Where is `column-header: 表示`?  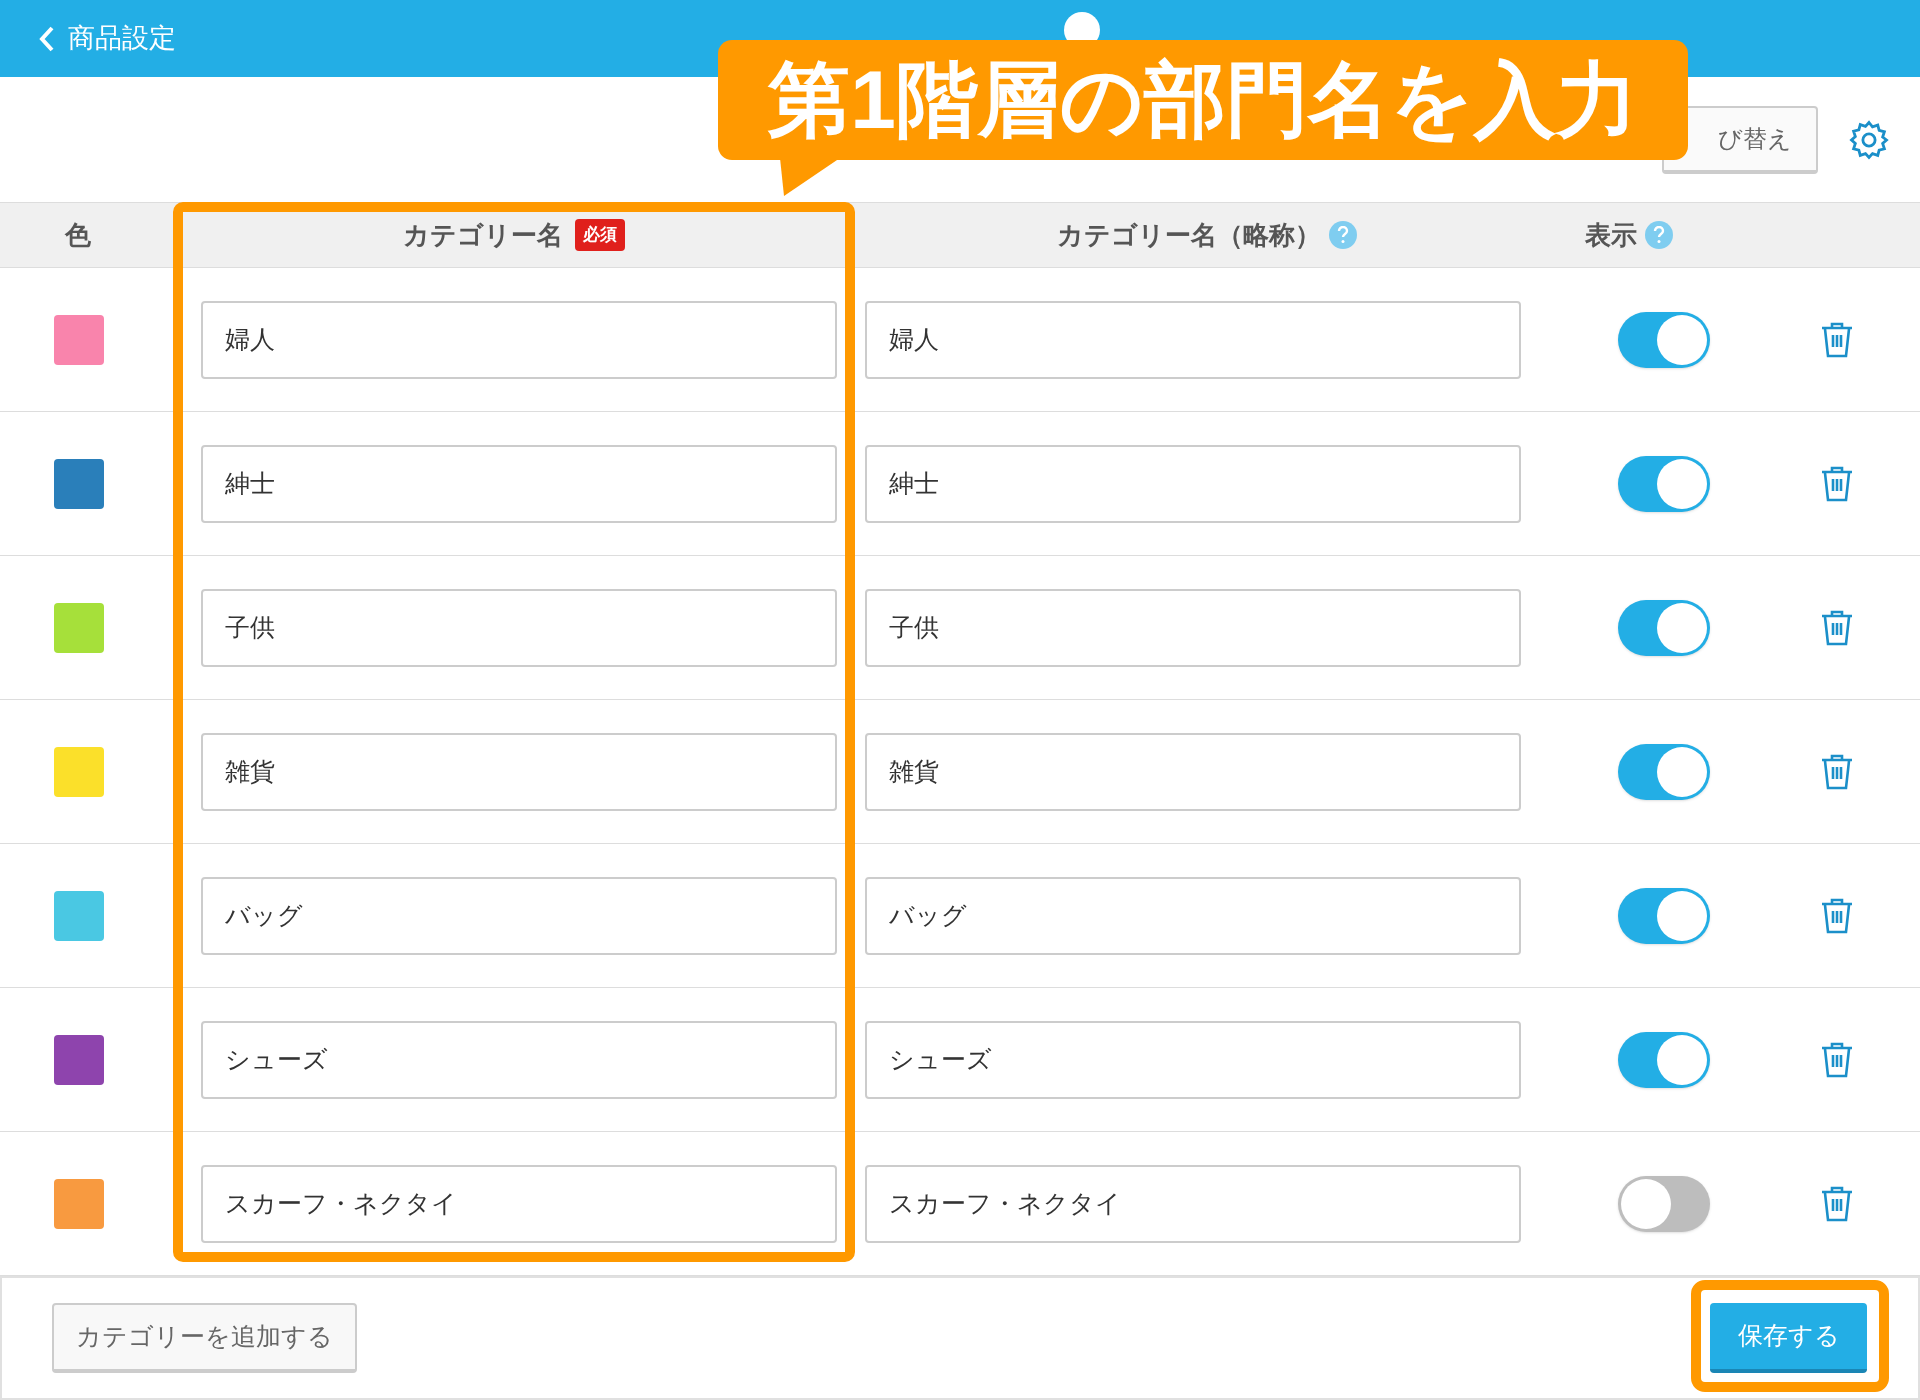 column-header: 表示 is located at coordinates (1611, 235).